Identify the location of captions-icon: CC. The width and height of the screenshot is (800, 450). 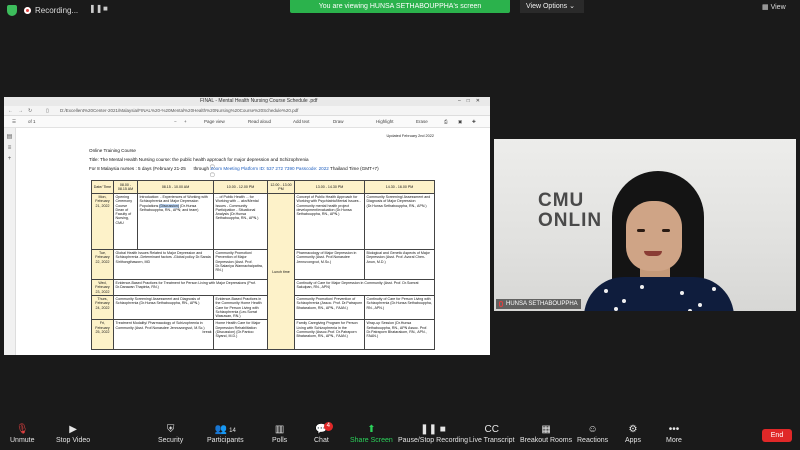
(491, 429).